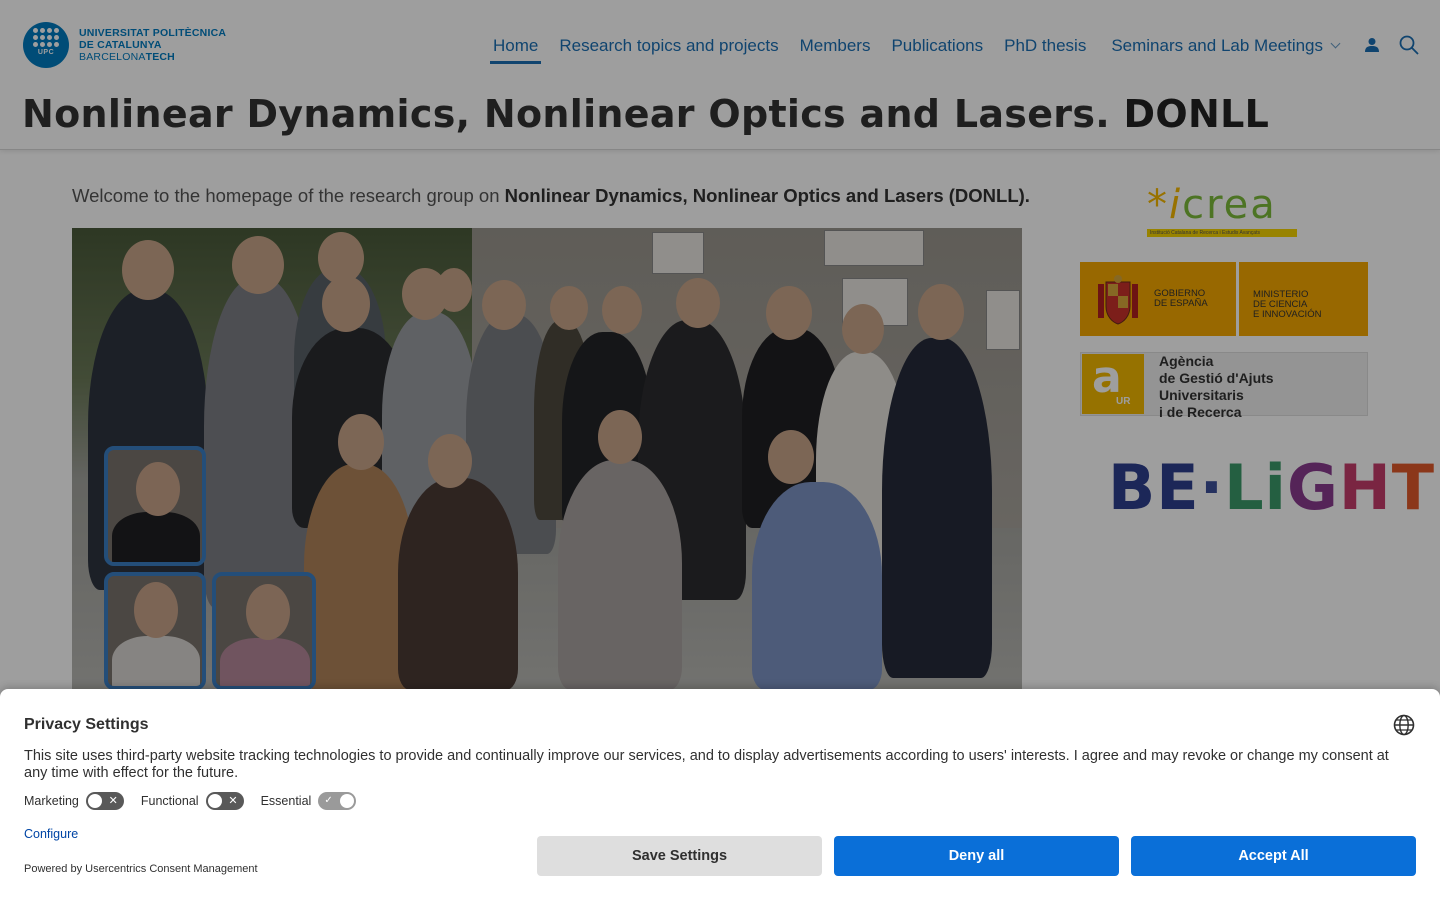 The height and width of the screenshot is (900, 1440). What do you see at coordinates (104, 801) in the screenshot?
I see `marketing-switch: ✕` at bounding box center [104, 801].